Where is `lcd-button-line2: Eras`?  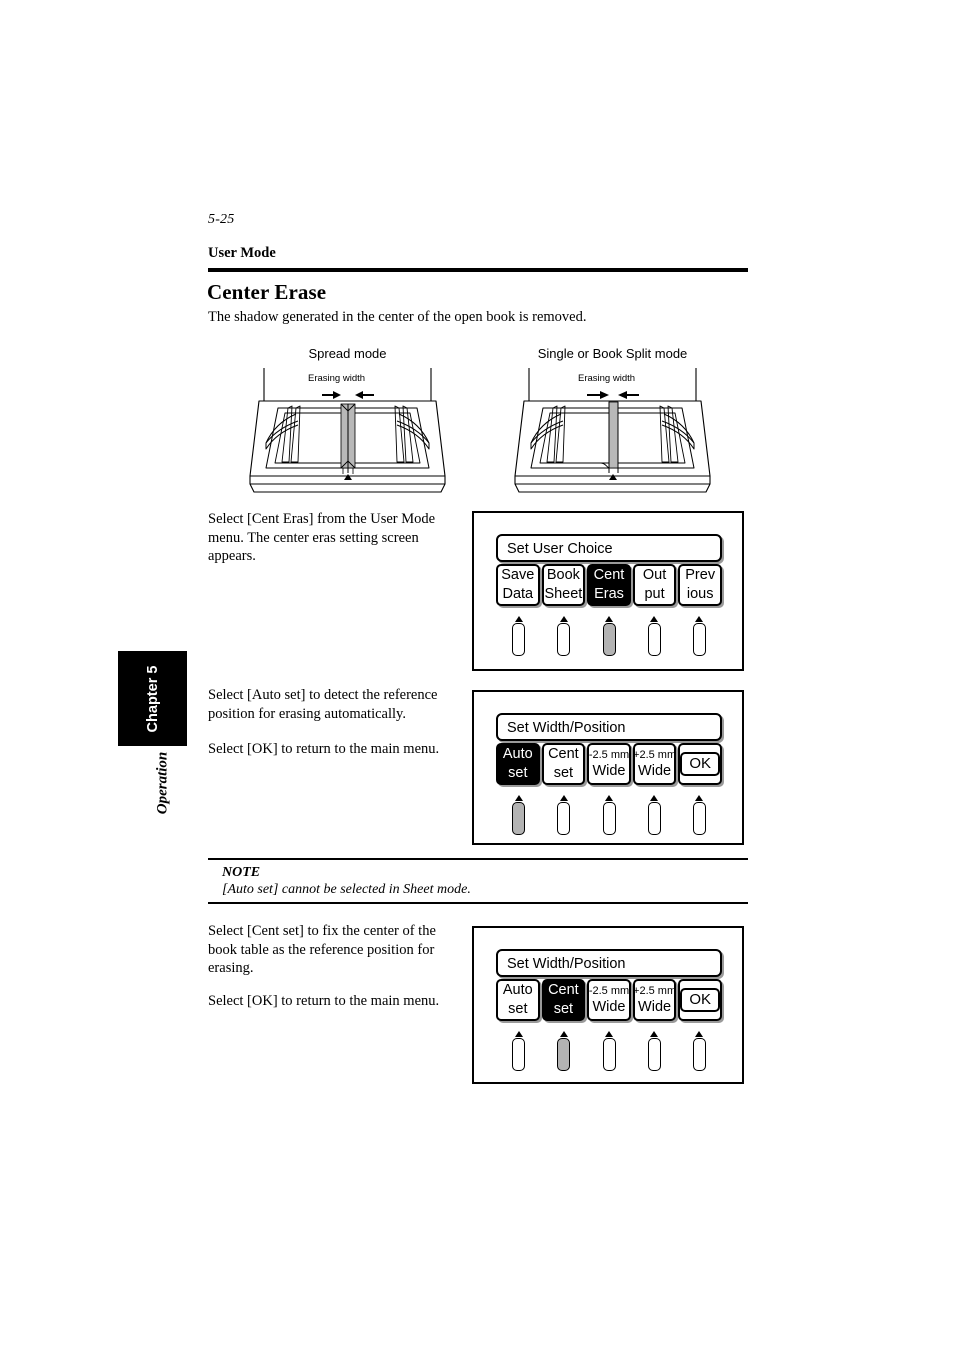 lcd-button-line2: Eras is located at coordinates (609, 594).